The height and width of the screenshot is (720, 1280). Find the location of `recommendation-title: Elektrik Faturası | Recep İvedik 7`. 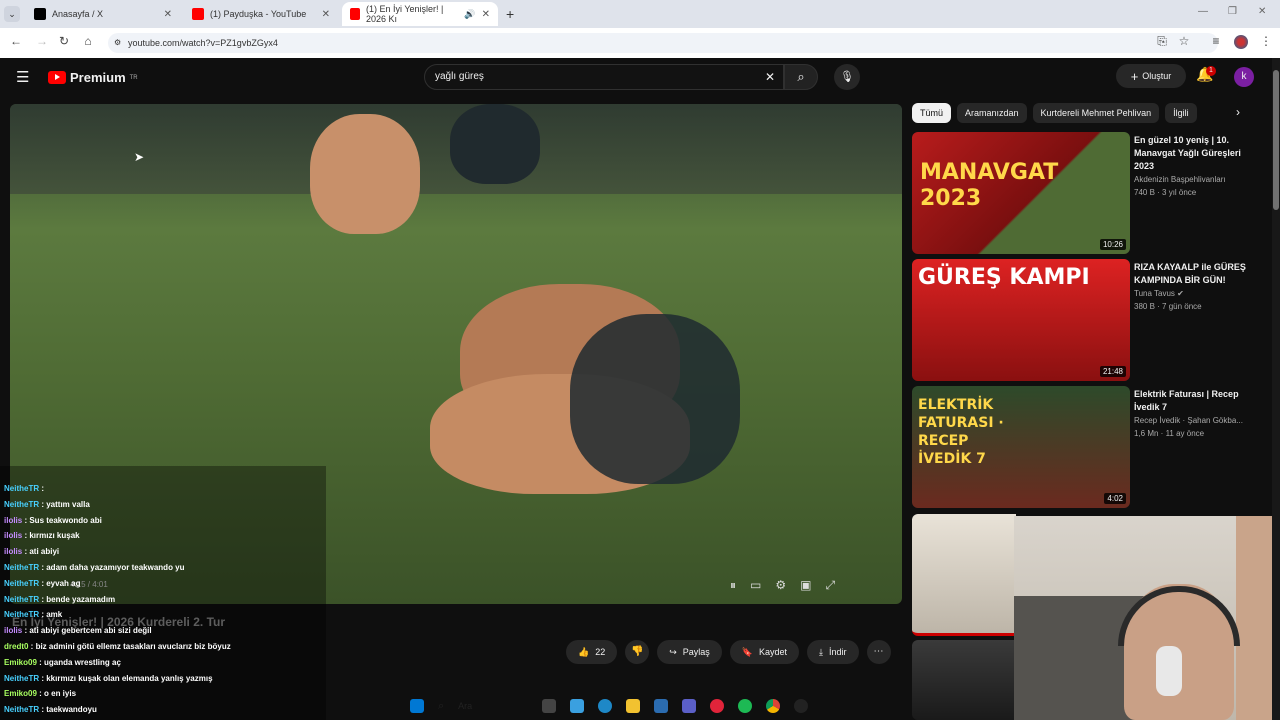

recommendation-title: Elektrik Faturası | Recep İvedik 7 is located at coordinates (1198, 401).